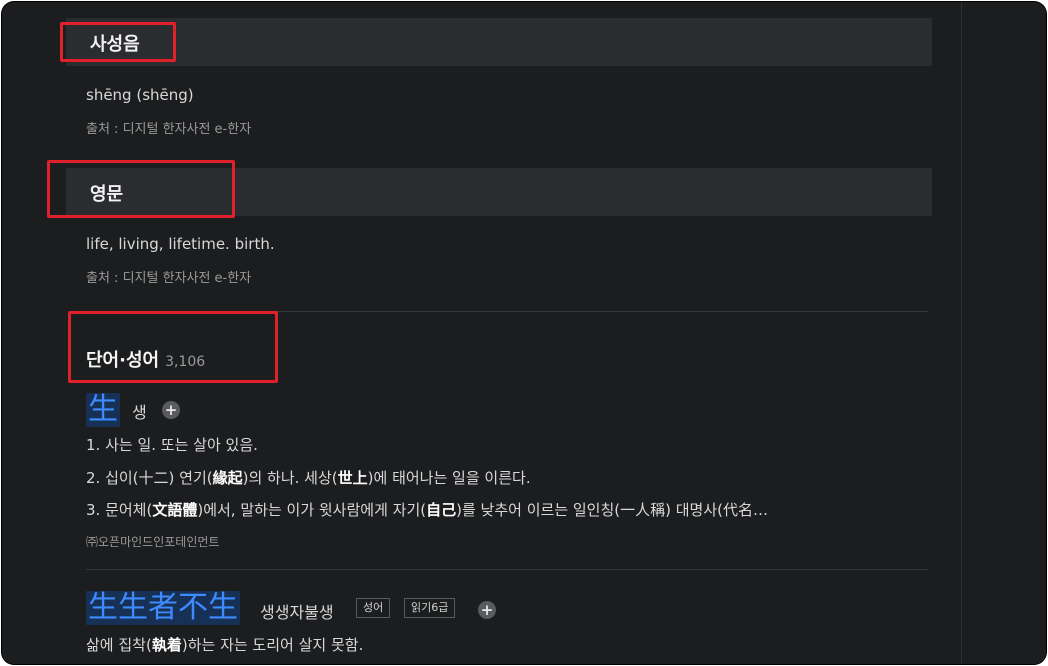 This screenshot has height=666, width=1048. What do you see at coordinates (225, 645) in the screenshot?
I see `idiom-definition: 삶에 집착(執着)하는 자는 도리어 살지 못함.` at bounding box center [225, 645].